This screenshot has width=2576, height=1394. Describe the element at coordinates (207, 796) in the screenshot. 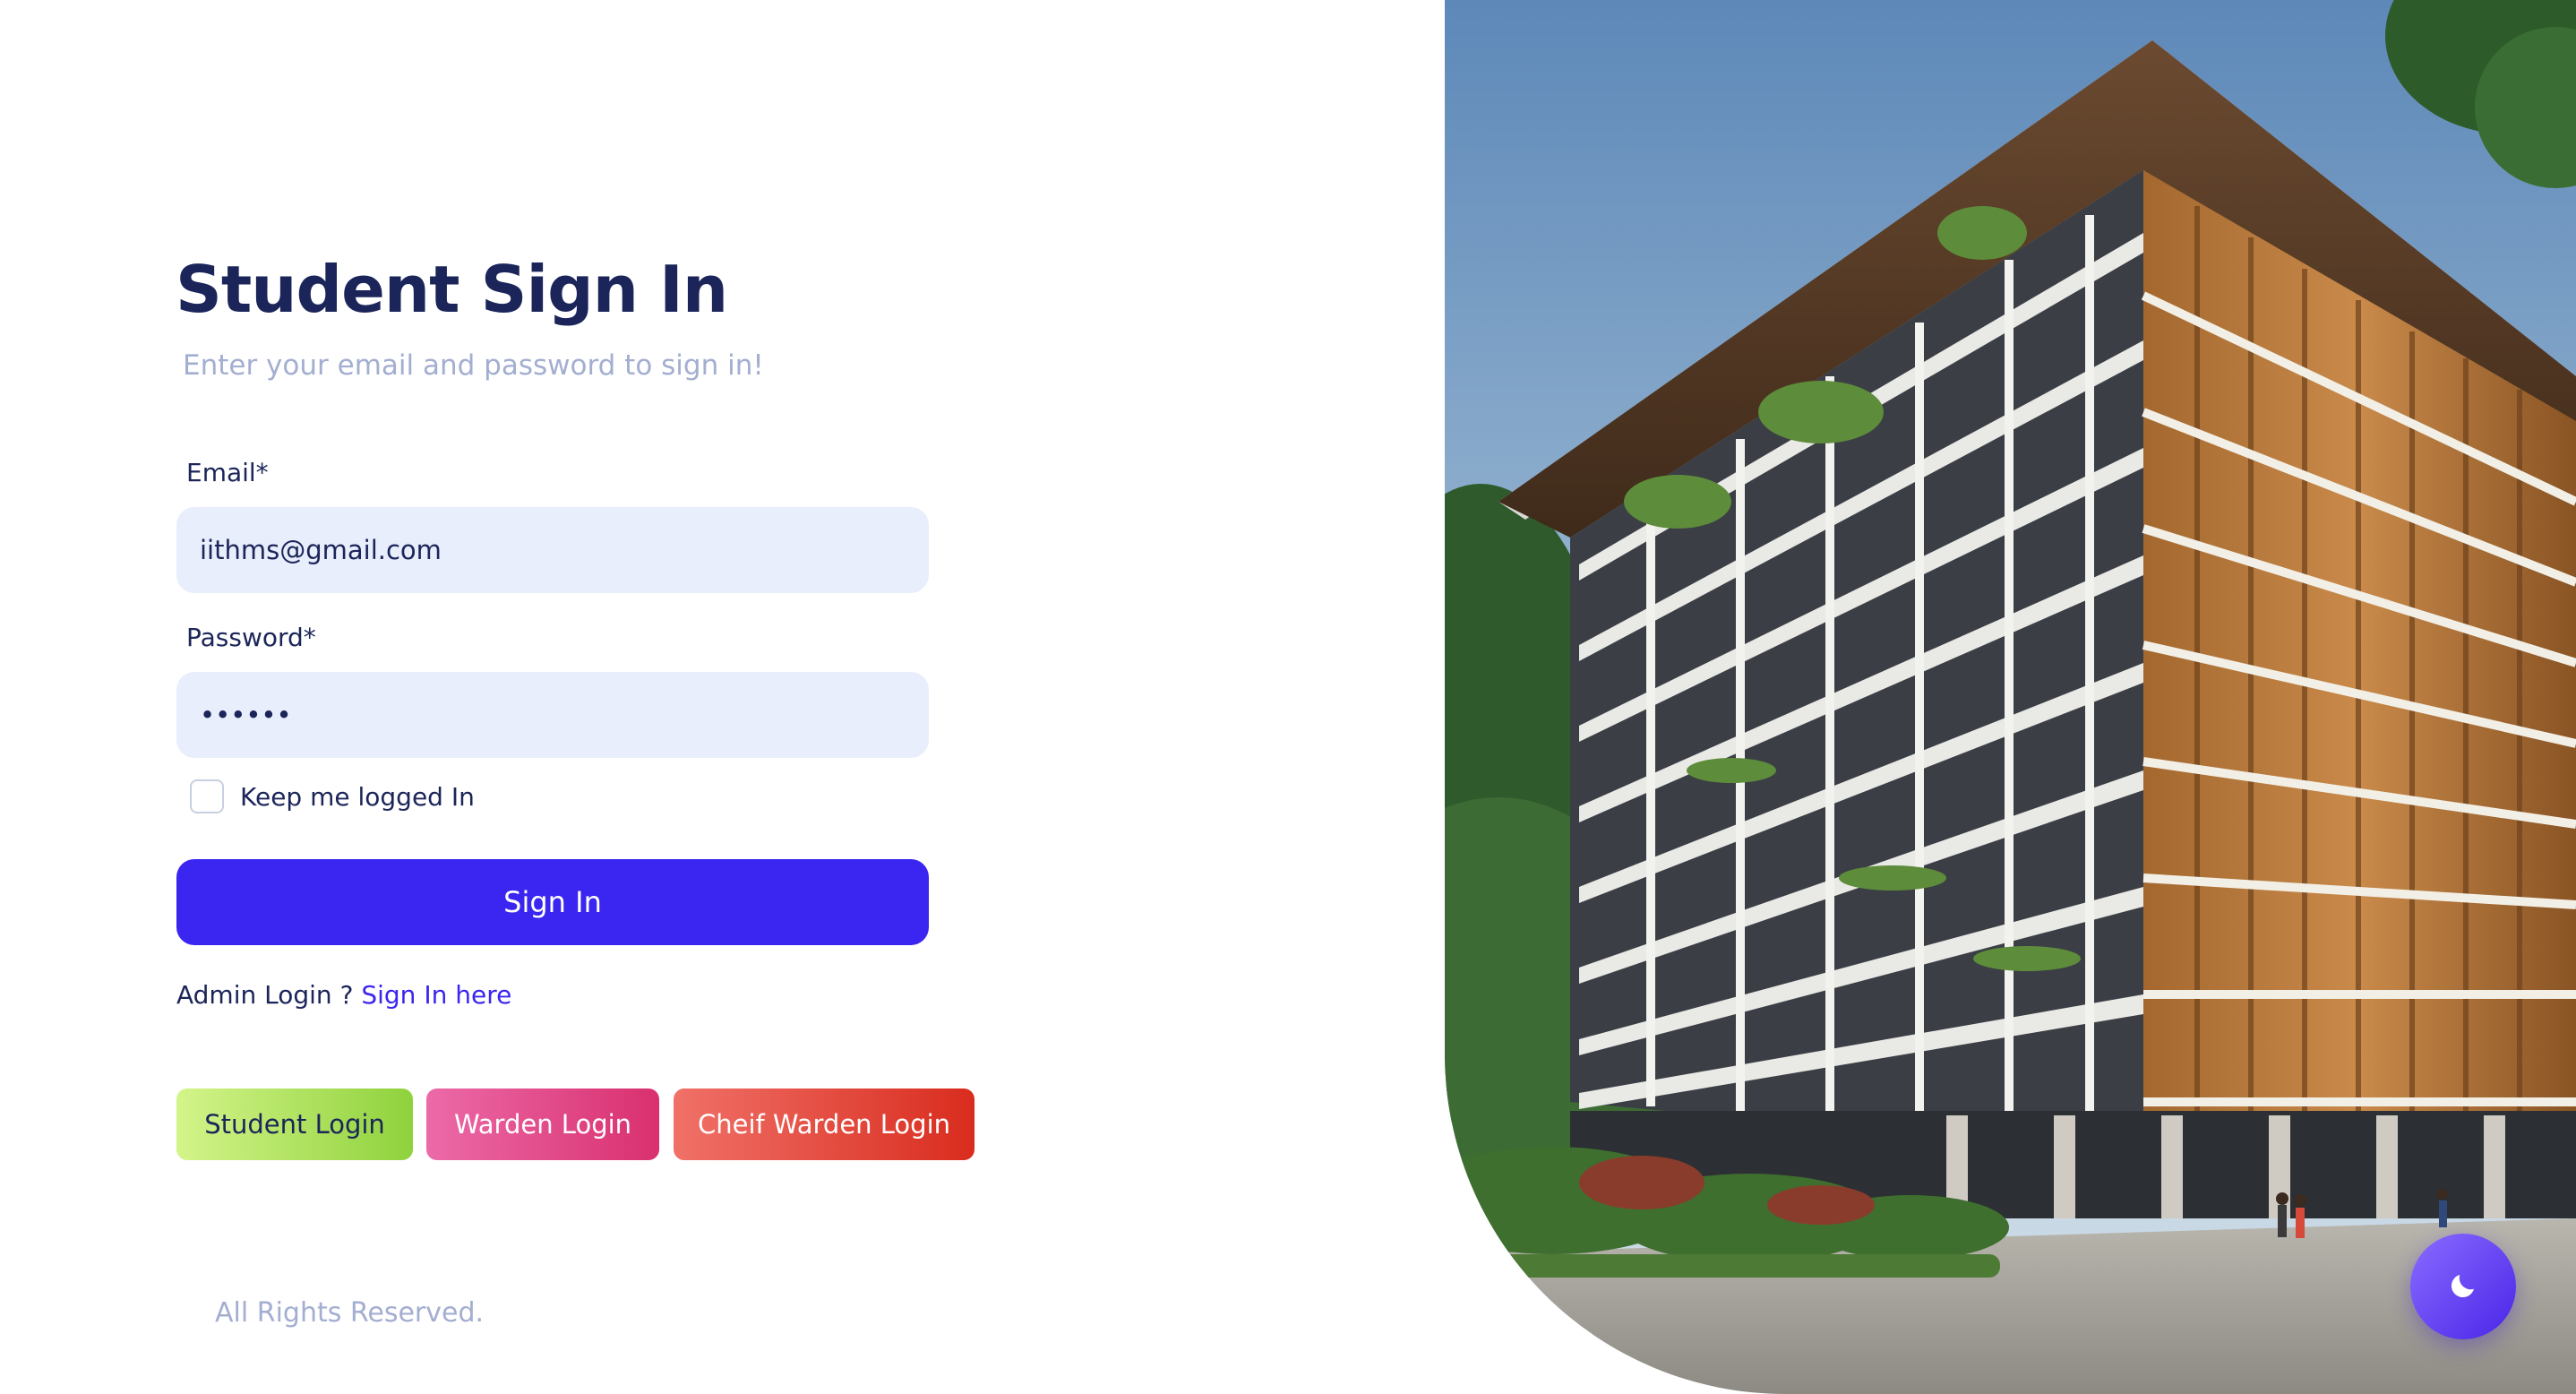

I see `keep-logged-in-checkbox` at that location.